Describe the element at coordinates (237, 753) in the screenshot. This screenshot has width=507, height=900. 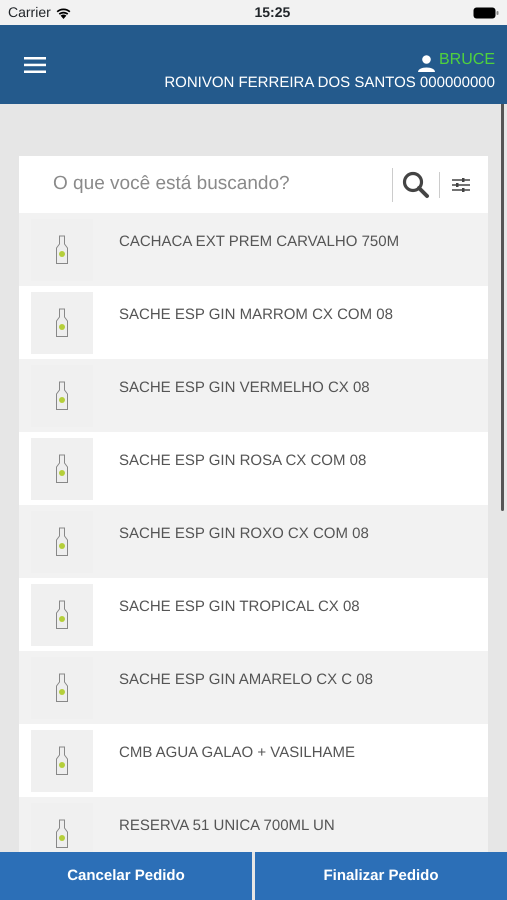
I see `product-name: CMB AGUA GALAO + VASILHAME` at that location.